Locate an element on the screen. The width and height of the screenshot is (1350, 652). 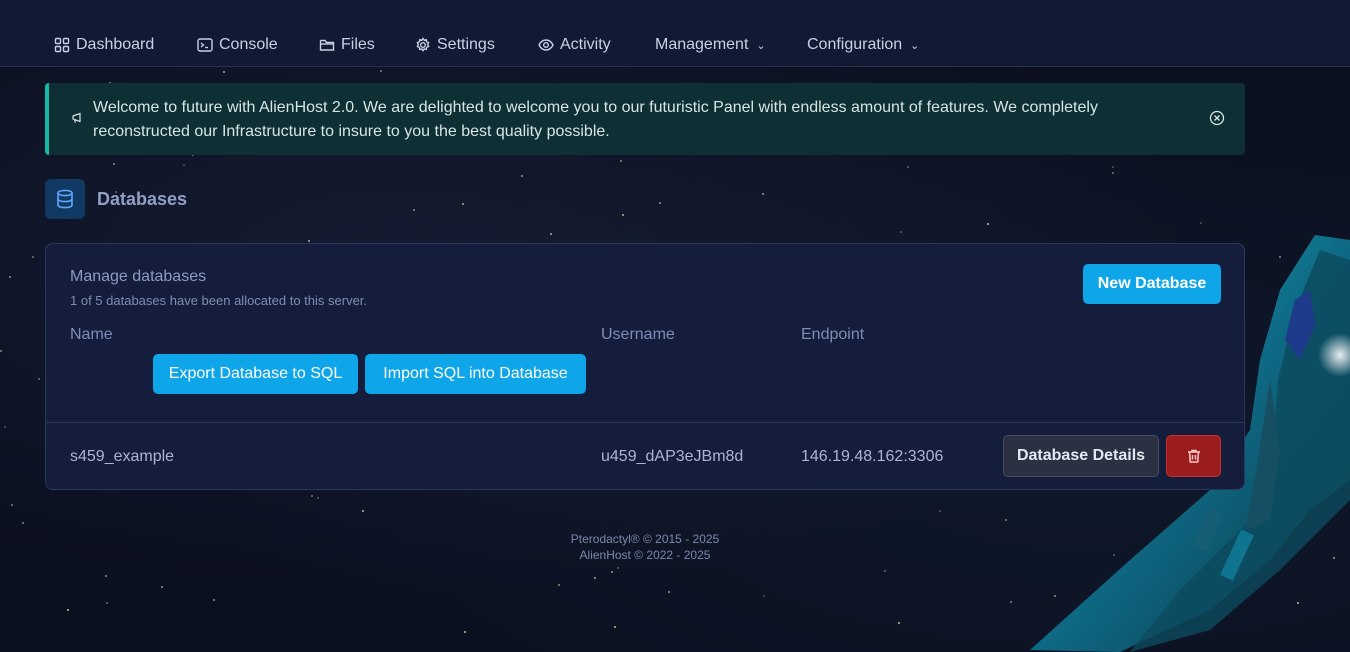
database-name: s459_example is located at coordinates (122, 456).